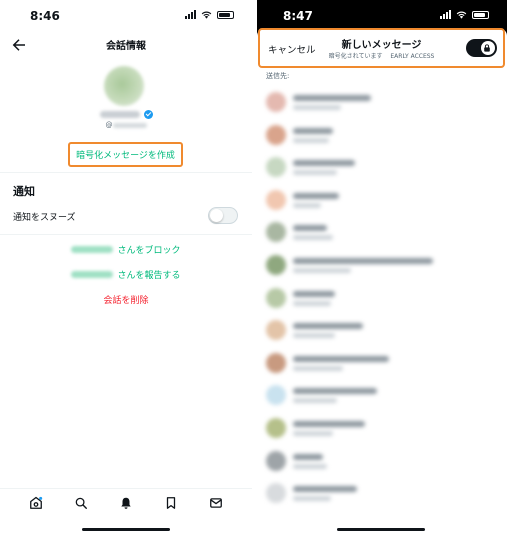 Image resolution: width=507 pixels, height=540 pixels. Describe the element at coordinates (45, 16) in the screenshot. I see `status-time: 8:46` at that location.